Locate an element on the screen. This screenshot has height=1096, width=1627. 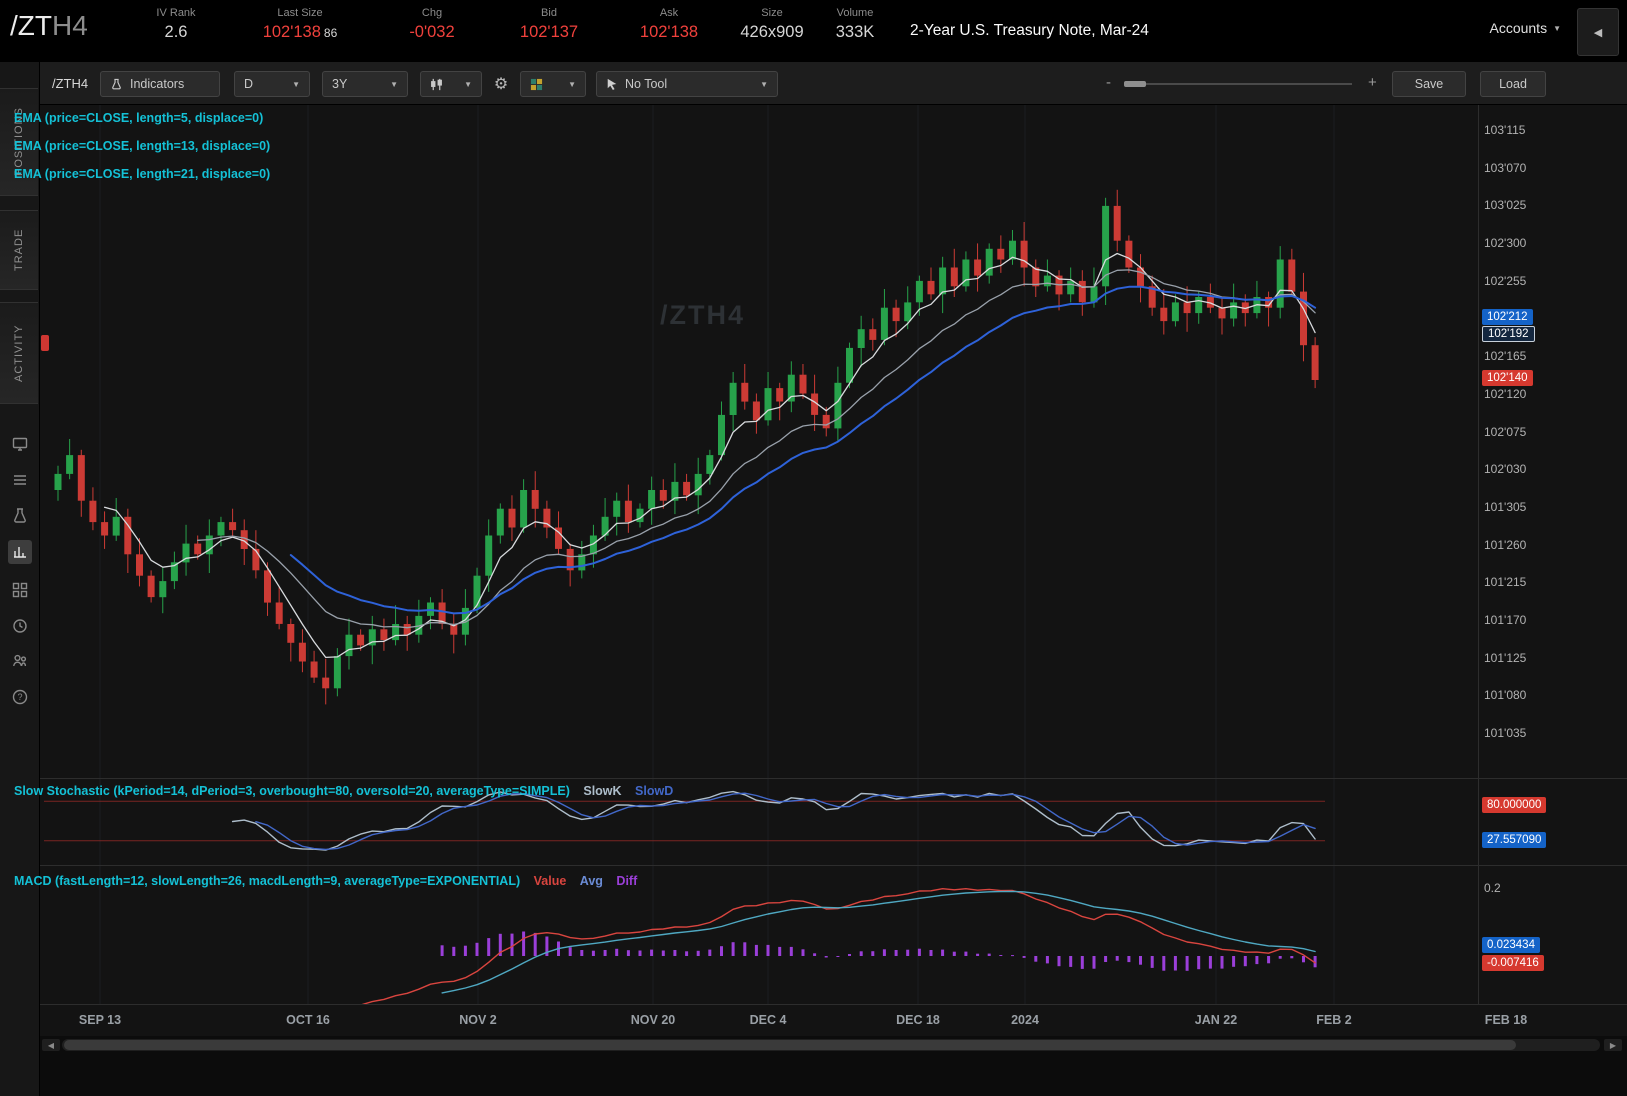
indicators-button: Indicators is located at coordinates (160, 84).